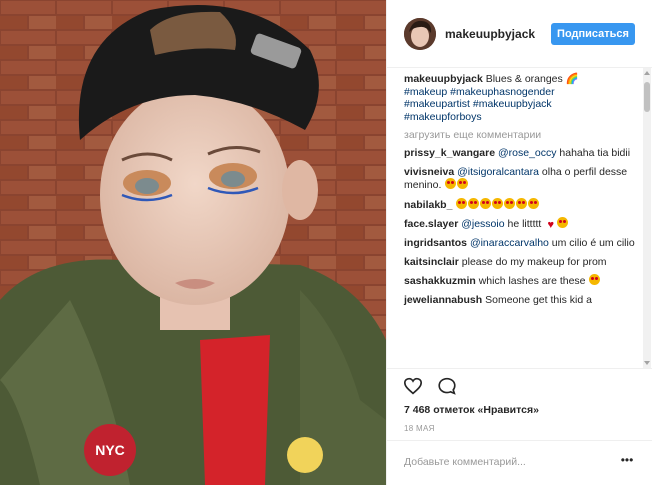 Image resolution: width=652 pixels, height=485 pixels. What do you see at coordinates (647, 73) in the screenshot?
I see `scroll-up-arrow-icon` at bounding box center [647, 73].